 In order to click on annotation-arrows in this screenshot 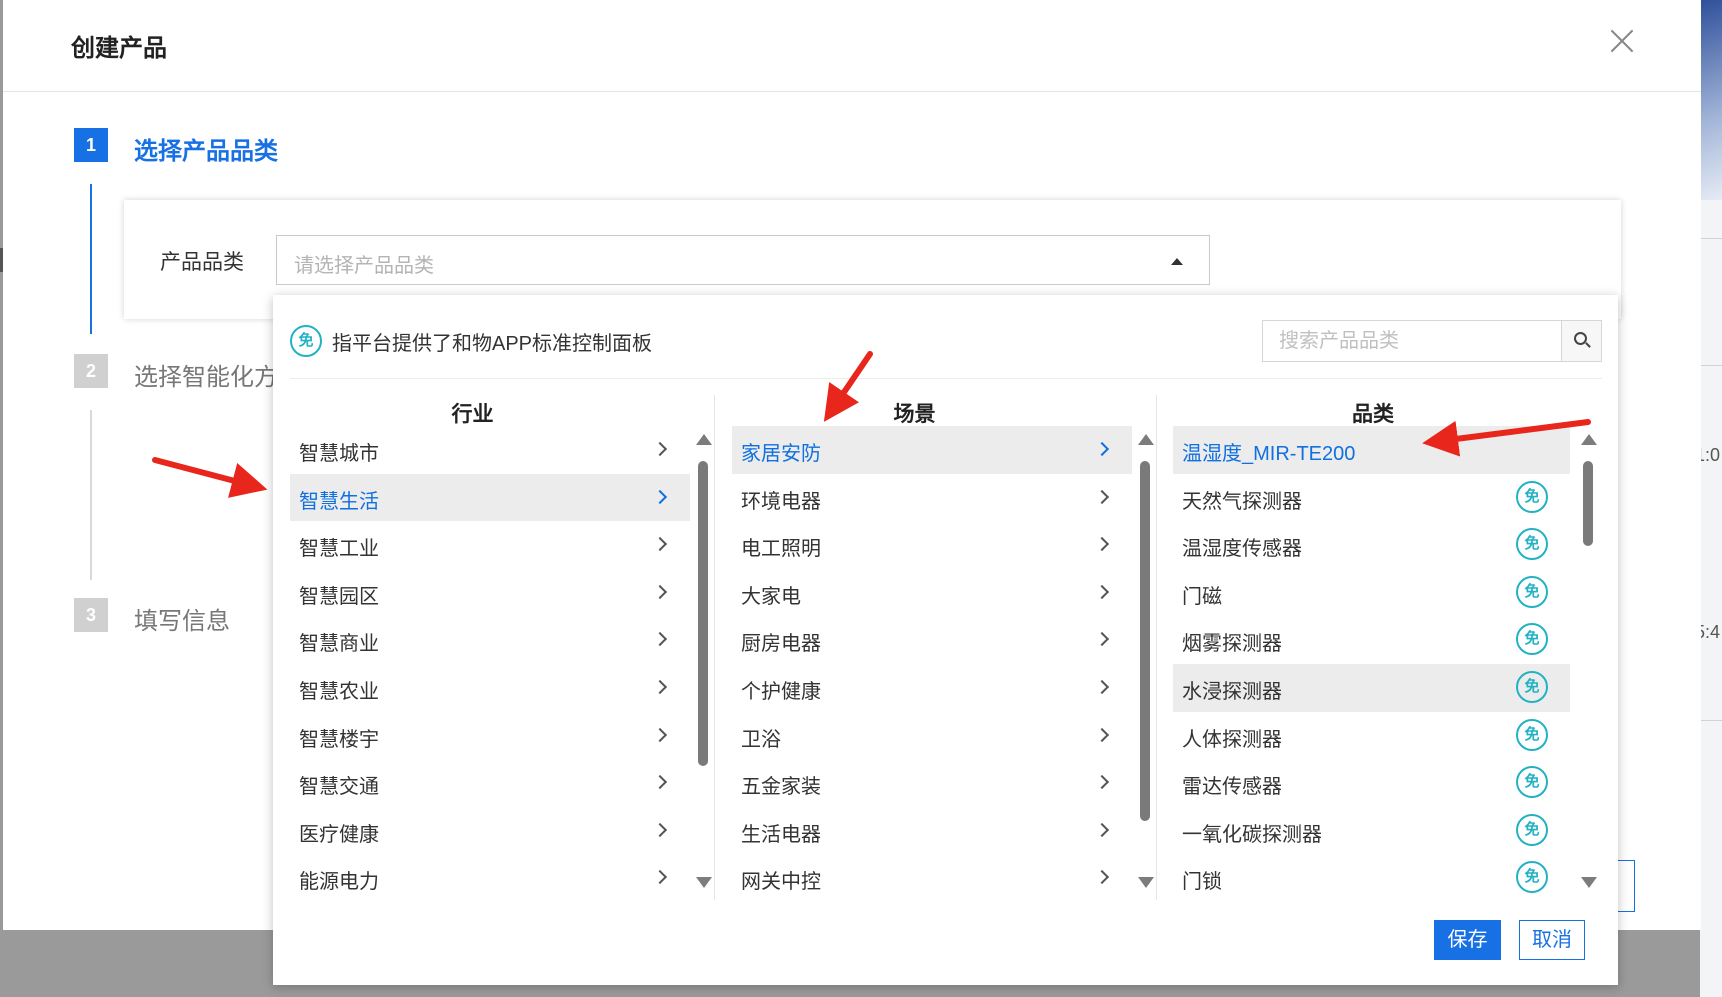, I will do `click(871, 424)`.